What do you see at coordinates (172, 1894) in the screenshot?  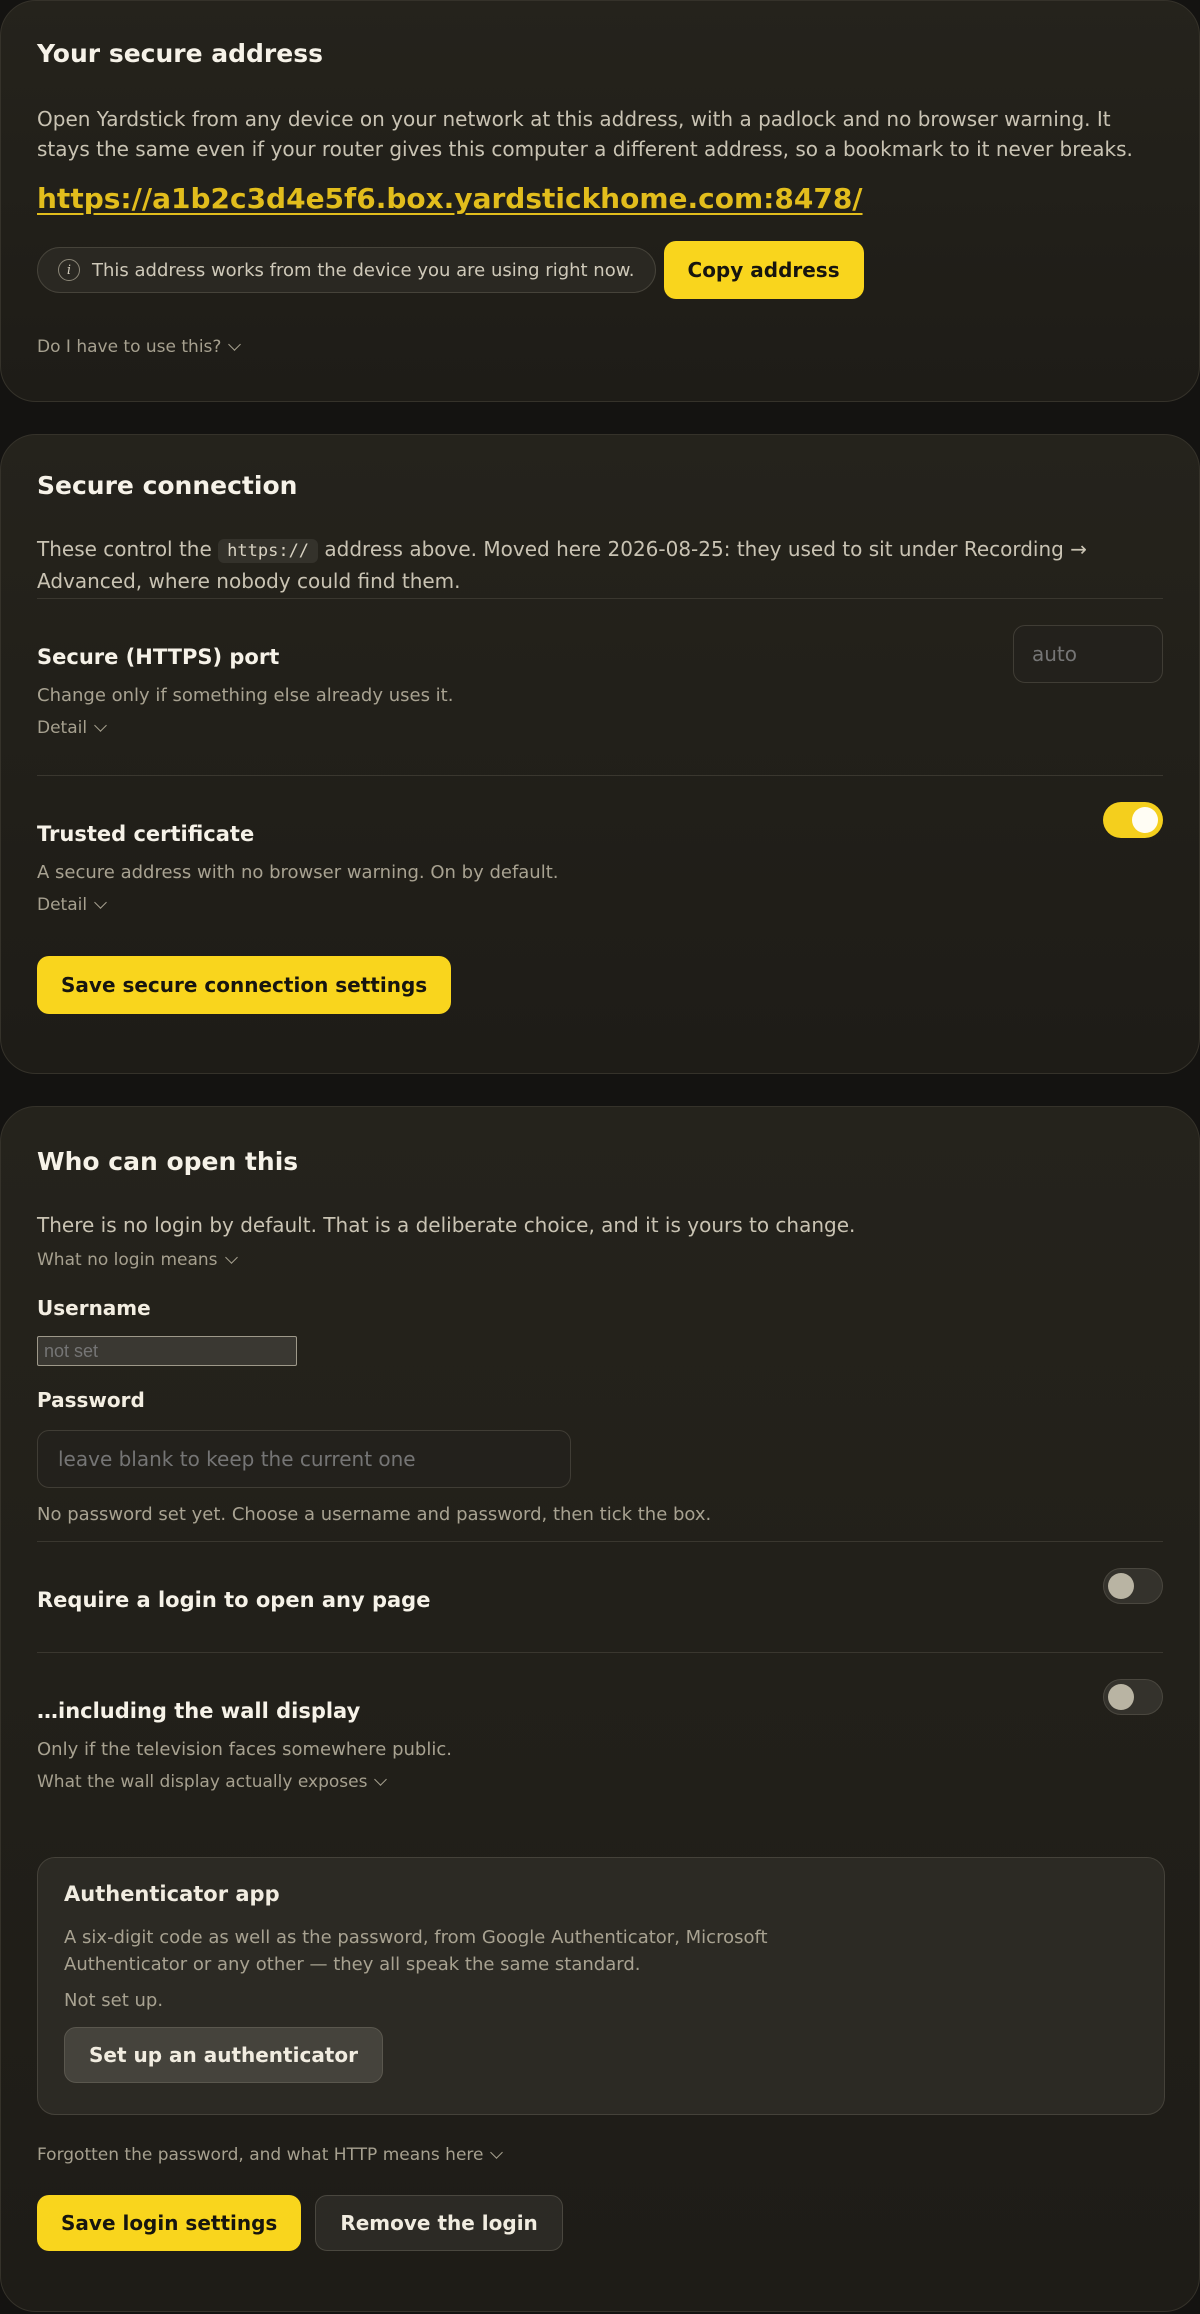 I see `authenticator-title: Authenticator app` at bounding box center [172, 1894].